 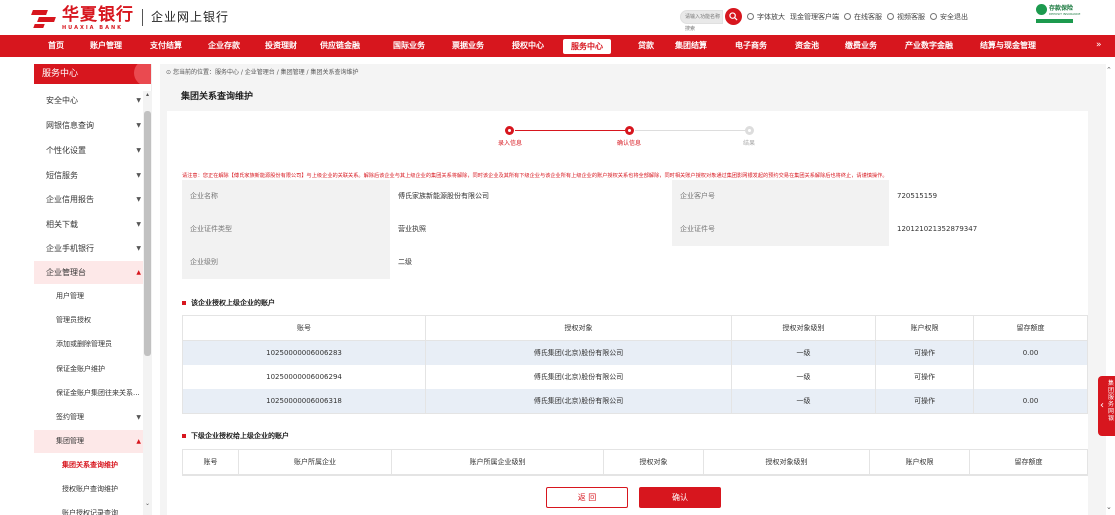 I want to click on site-name: 企业网上银行, so click(x=190, y=17).